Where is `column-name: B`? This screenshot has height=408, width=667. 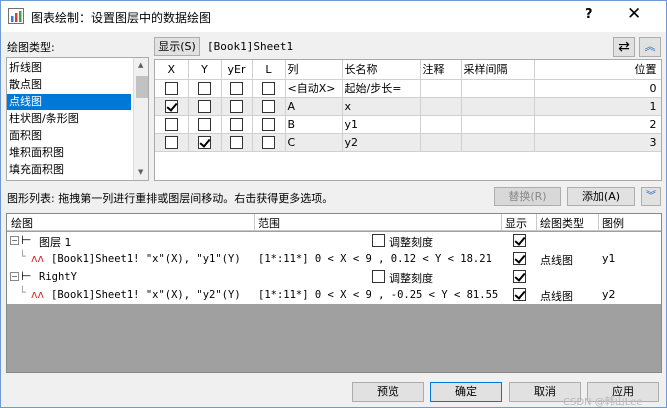 column-name: B is located at coordinates (314, 124).